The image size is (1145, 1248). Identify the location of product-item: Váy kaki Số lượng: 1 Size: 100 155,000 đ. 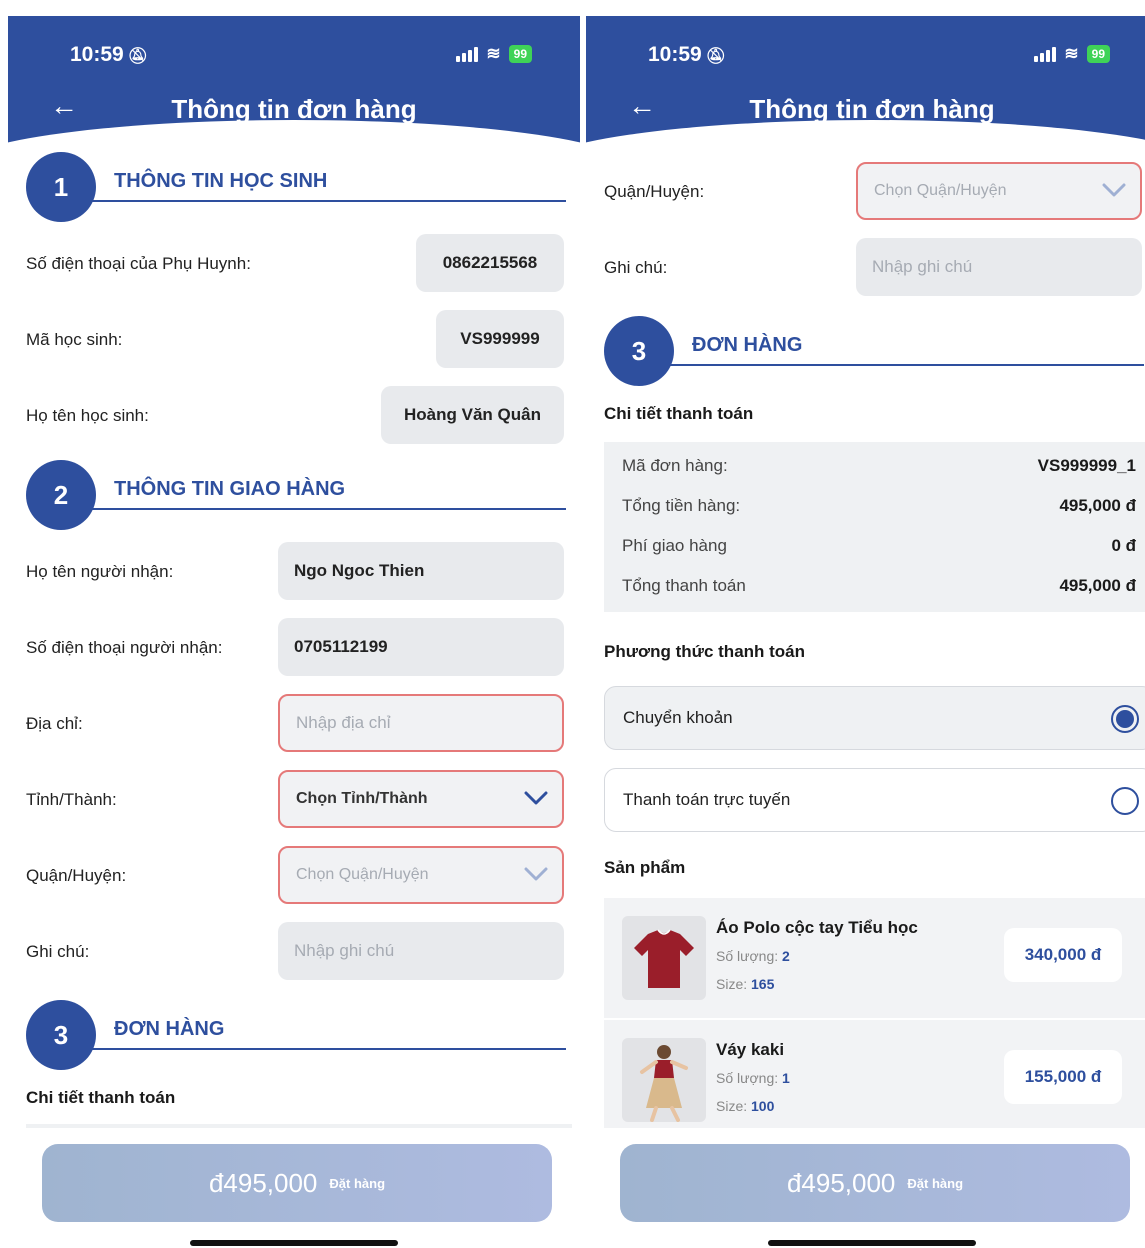
(874, 1080).